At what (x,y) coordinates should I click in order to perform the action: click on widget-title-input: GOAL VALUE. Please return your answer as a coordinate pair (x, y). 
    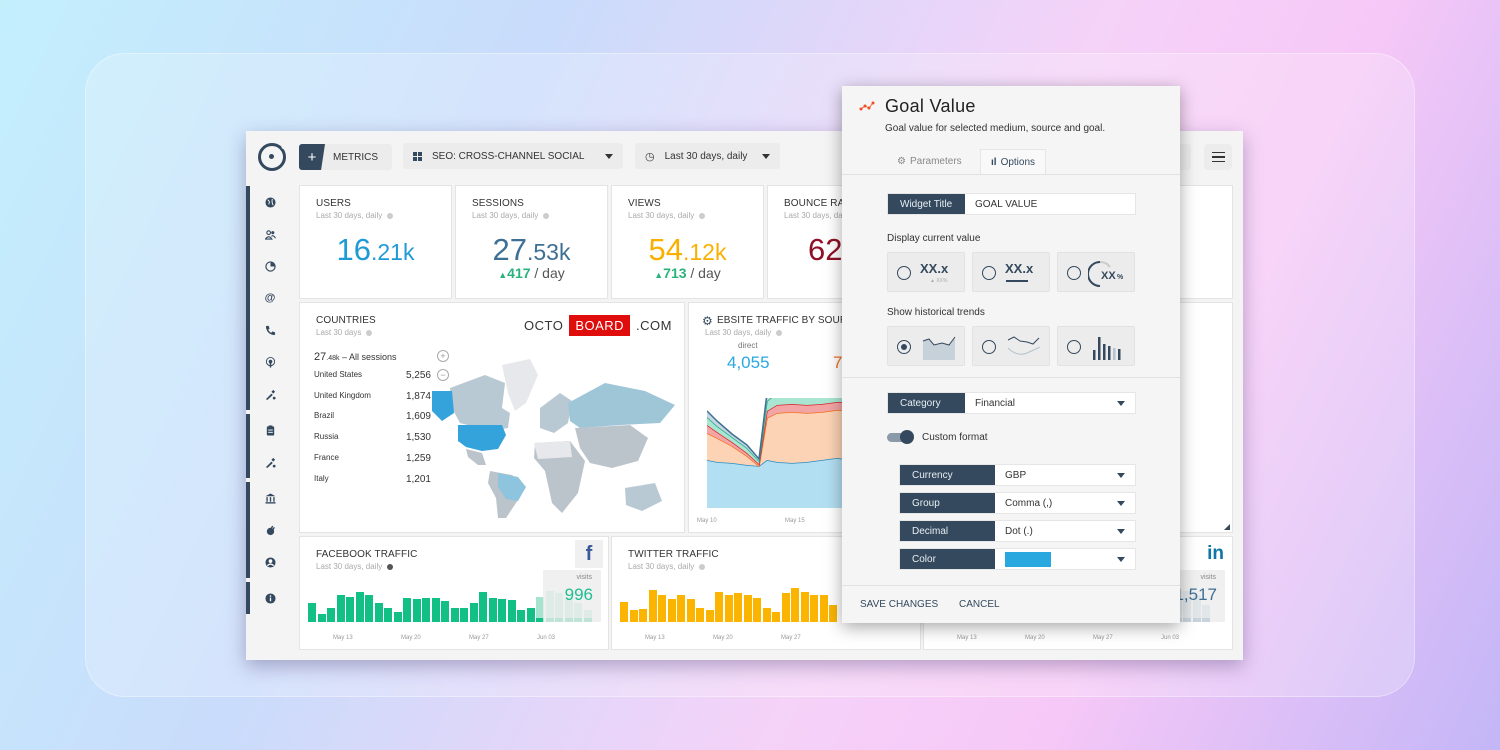
    Looking at the image, I should click on (1050, 204).